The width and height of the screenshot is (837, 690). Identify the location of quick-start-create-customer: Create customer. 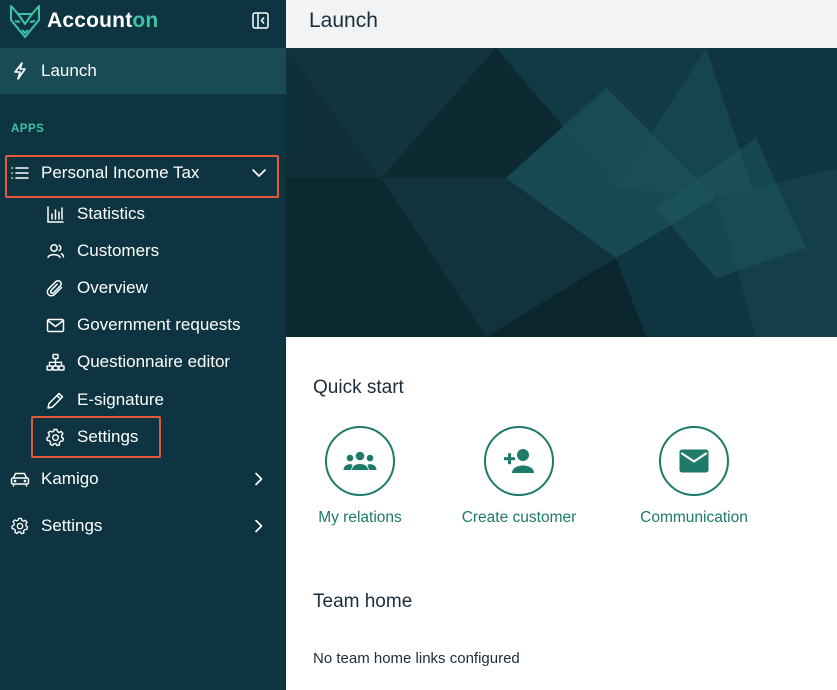
(519, 476).